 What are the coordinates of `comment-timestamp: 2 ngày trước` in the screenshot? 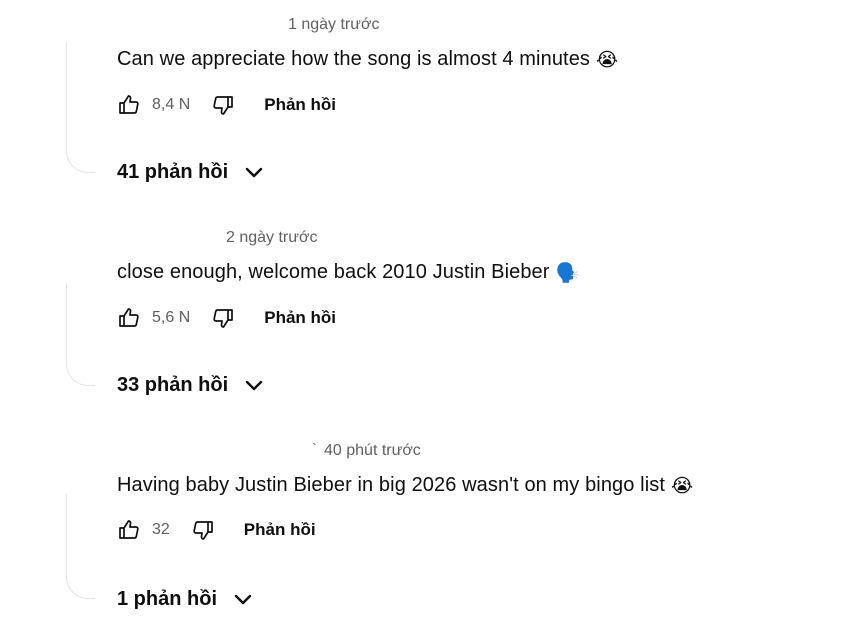 It's located at (272, 237).